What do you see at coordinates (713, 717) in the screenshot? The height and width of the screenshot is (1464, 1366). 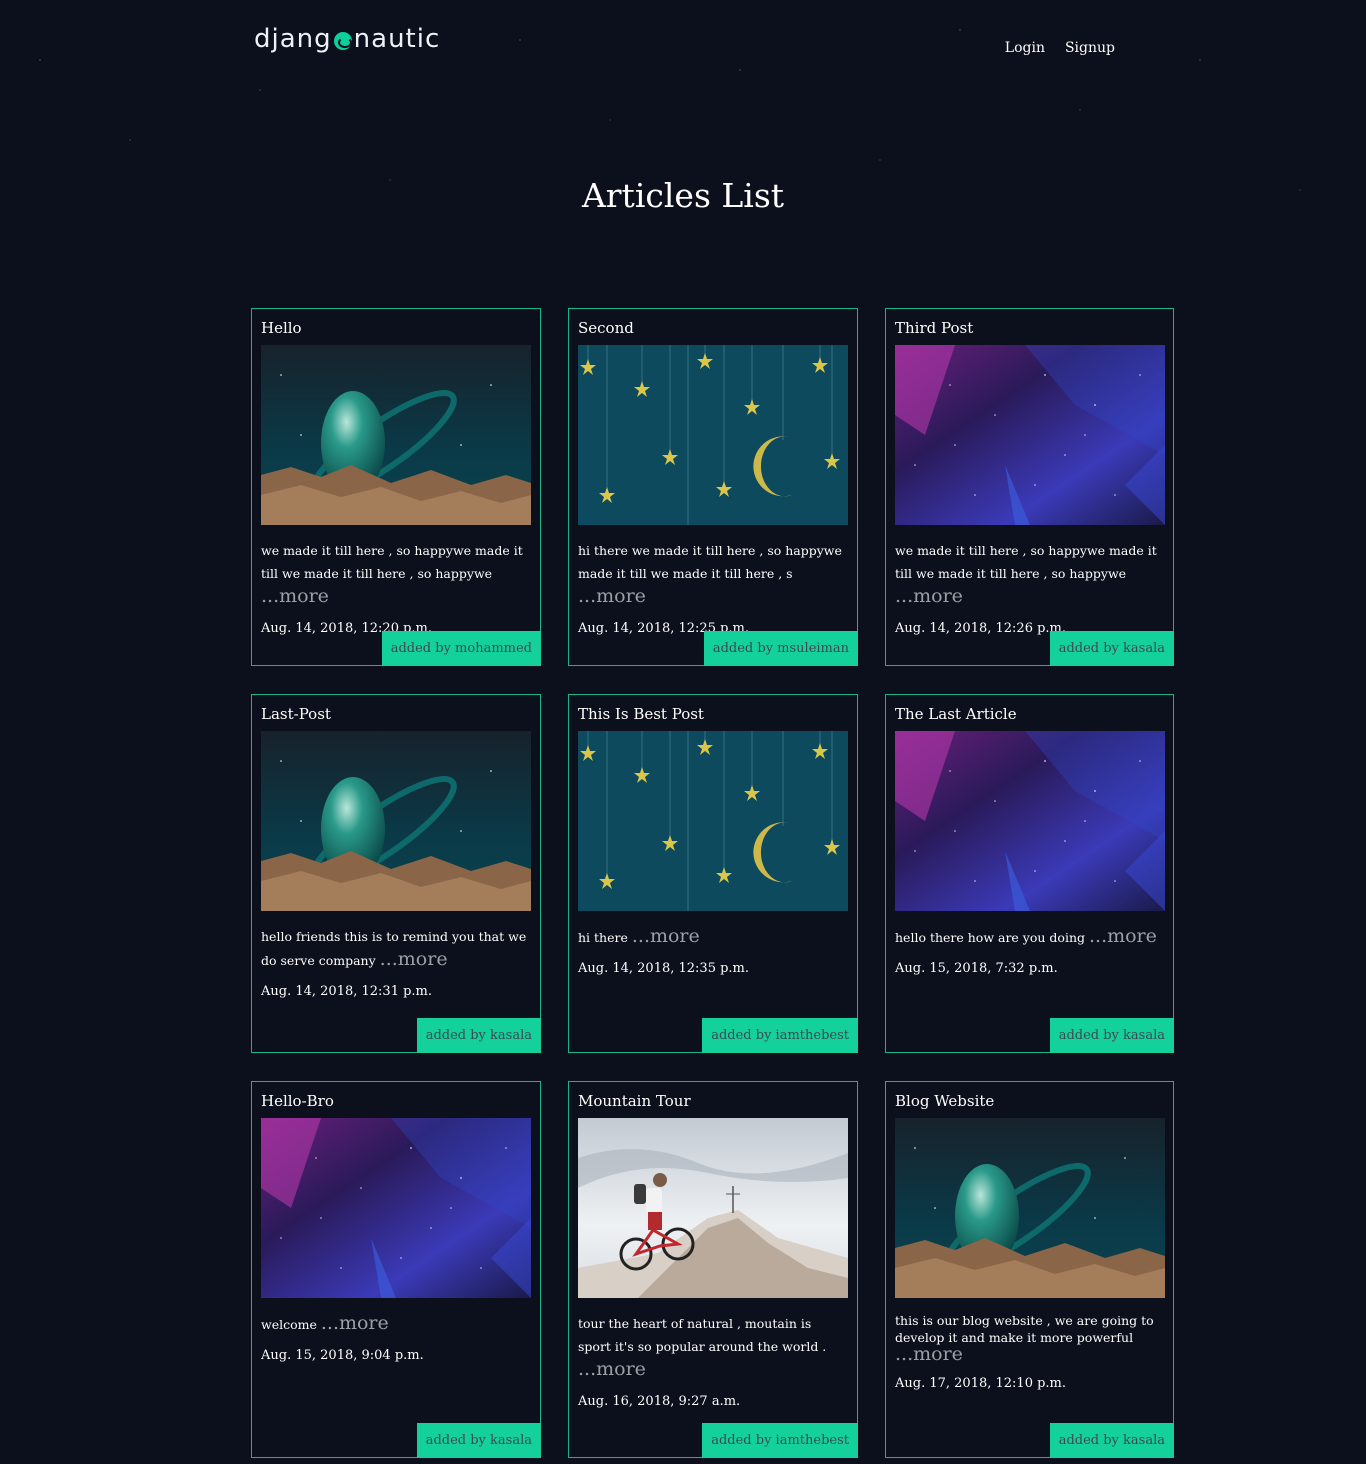 I see `article-title: This Is Best Post` at bounding box center [713, 717].